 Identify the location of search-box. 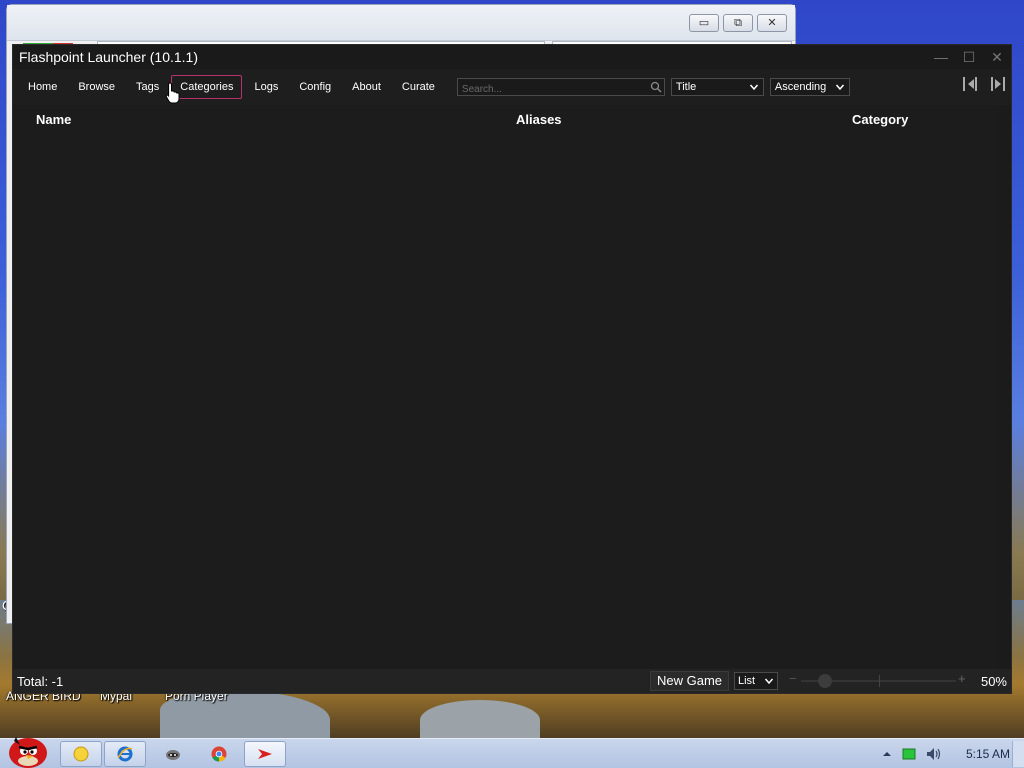
(560, 88).